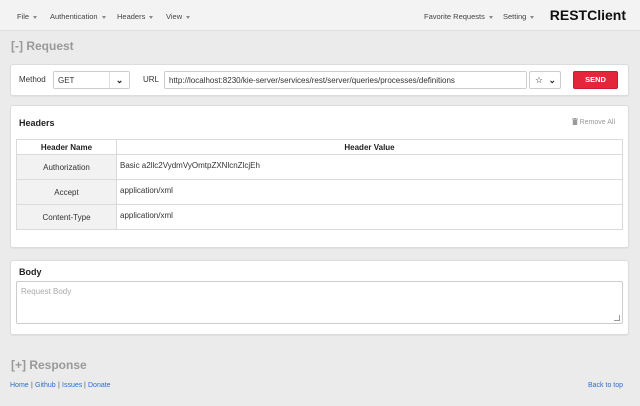 This screenshot has width=640, height=406. Describe the element at coordinates (45, 385) in the screenshot. I see `footer-github-link: Github` at that location.